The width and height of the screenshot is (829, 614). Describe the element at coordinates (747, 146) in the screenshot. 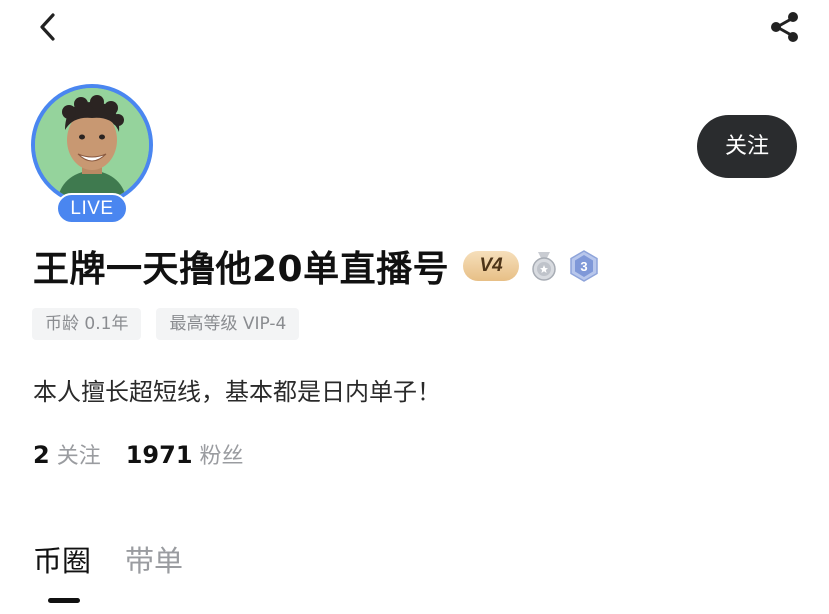

I see `follow-button: 关注` at that location.